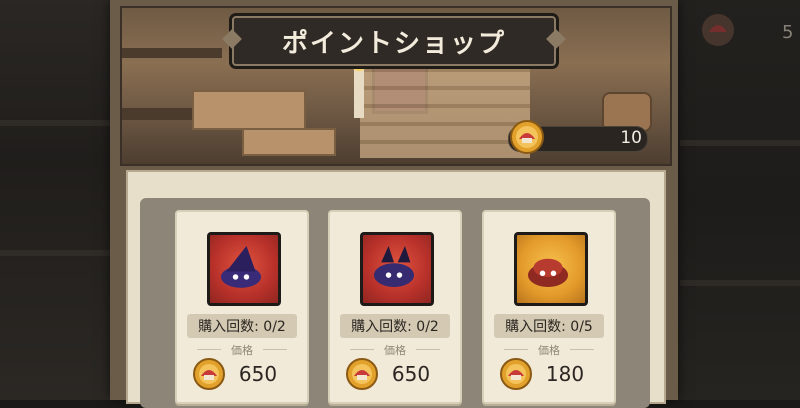  What do you see at coordinates (244, 269) in the screenshot?
I see `witch-hat-slime-icon` at bounding box center [244, 269].